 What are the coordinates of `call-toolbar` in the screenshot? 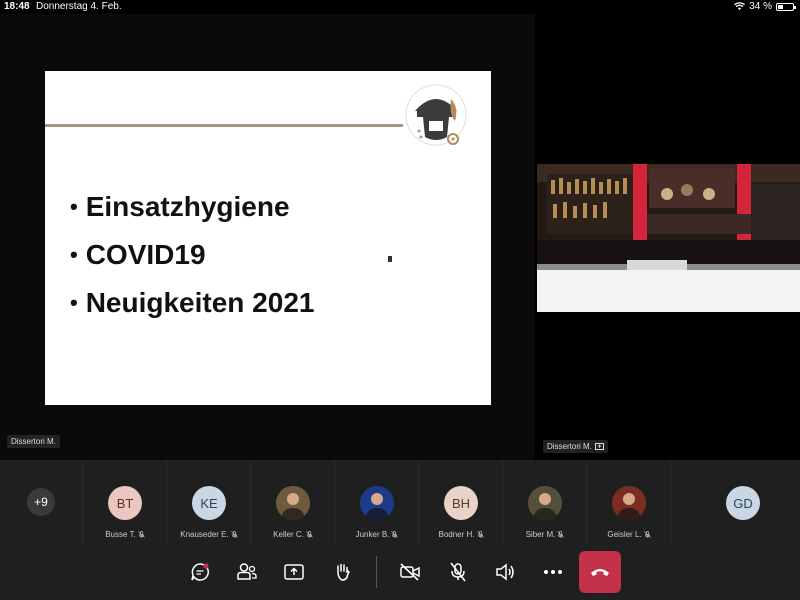 It's located at (400, 572).